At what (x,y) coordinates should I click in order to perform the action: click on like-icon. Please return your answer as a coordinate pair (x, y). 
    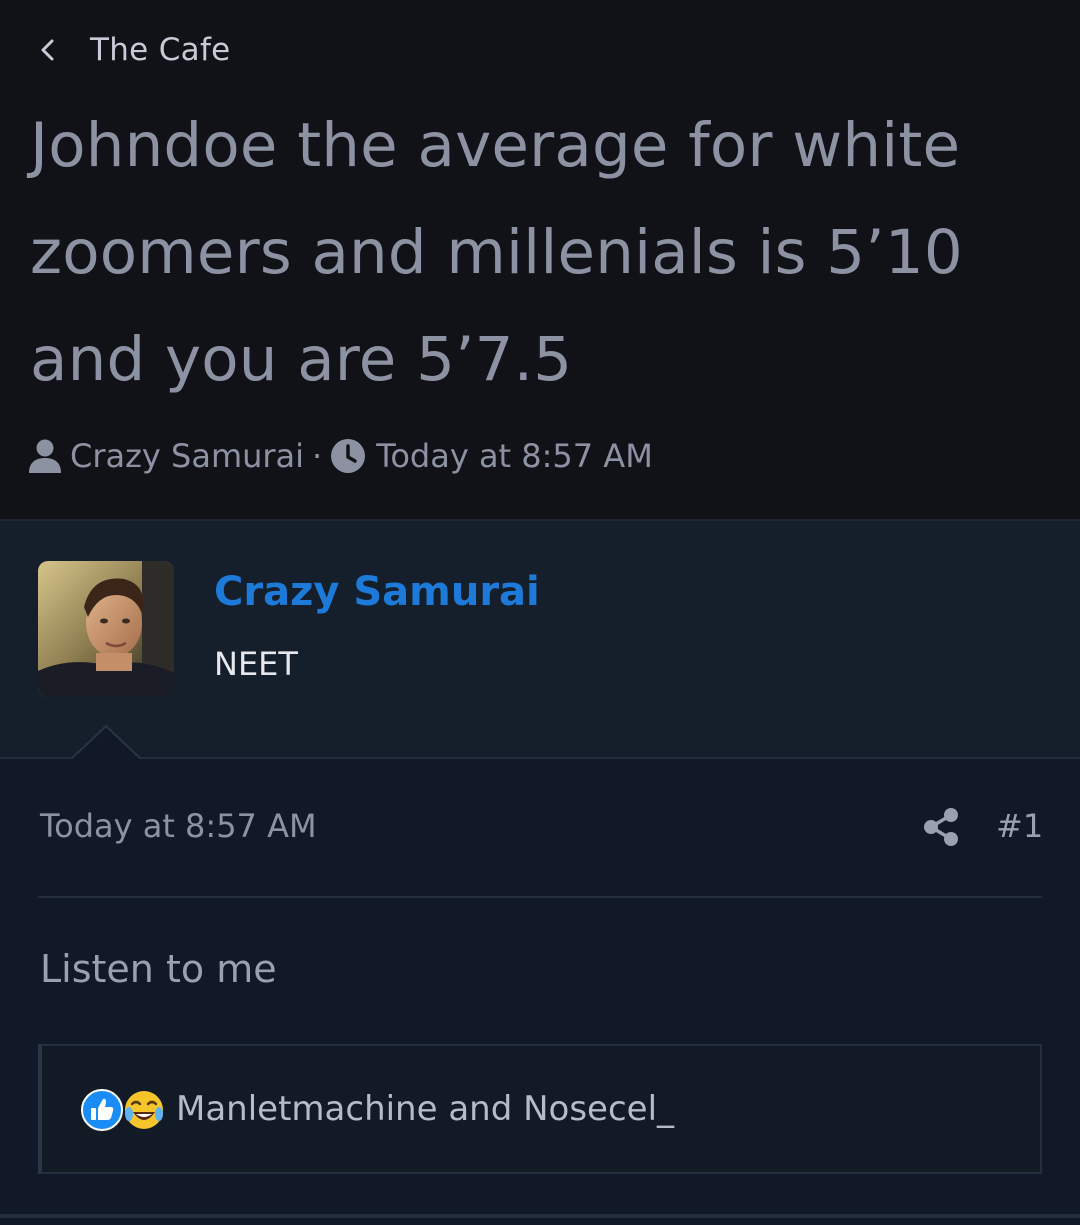
    Looking at the image, I should click on (102, 1110).